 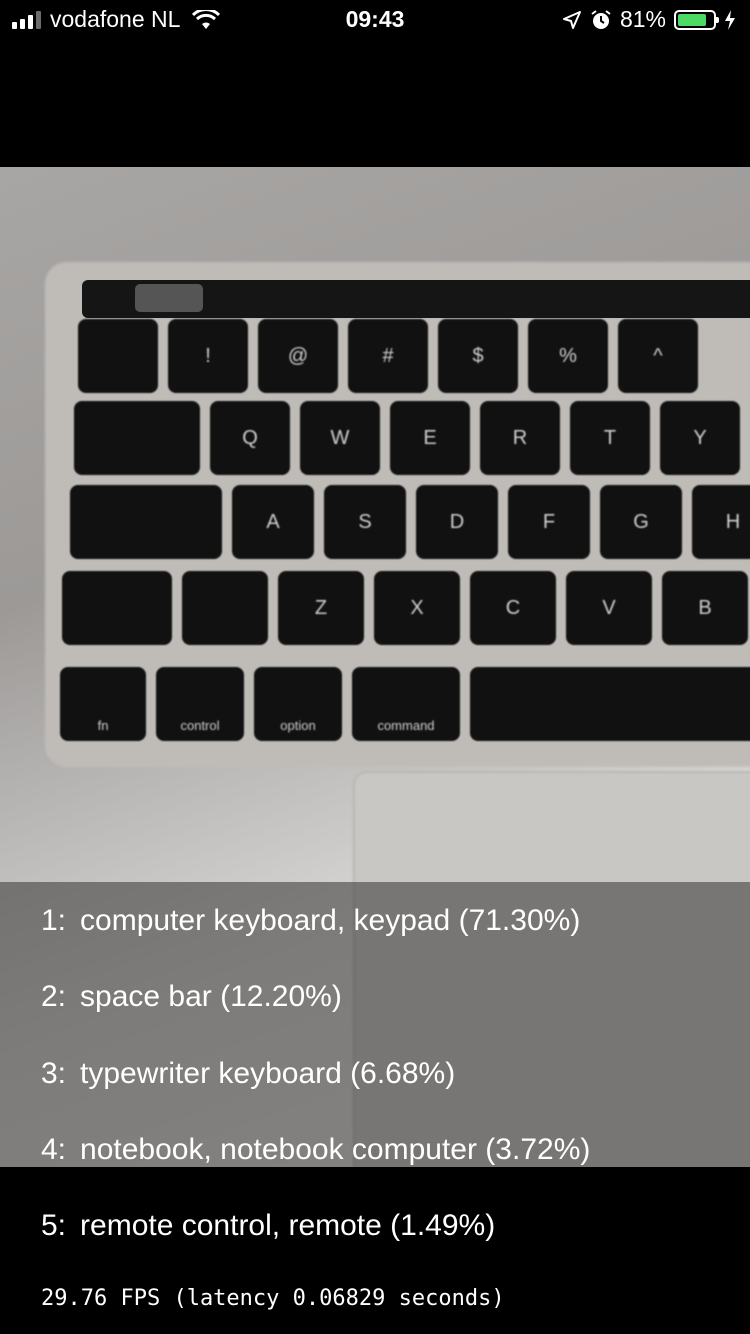 I want to click on prediction-index: 2:, so click(x=54, y=996).